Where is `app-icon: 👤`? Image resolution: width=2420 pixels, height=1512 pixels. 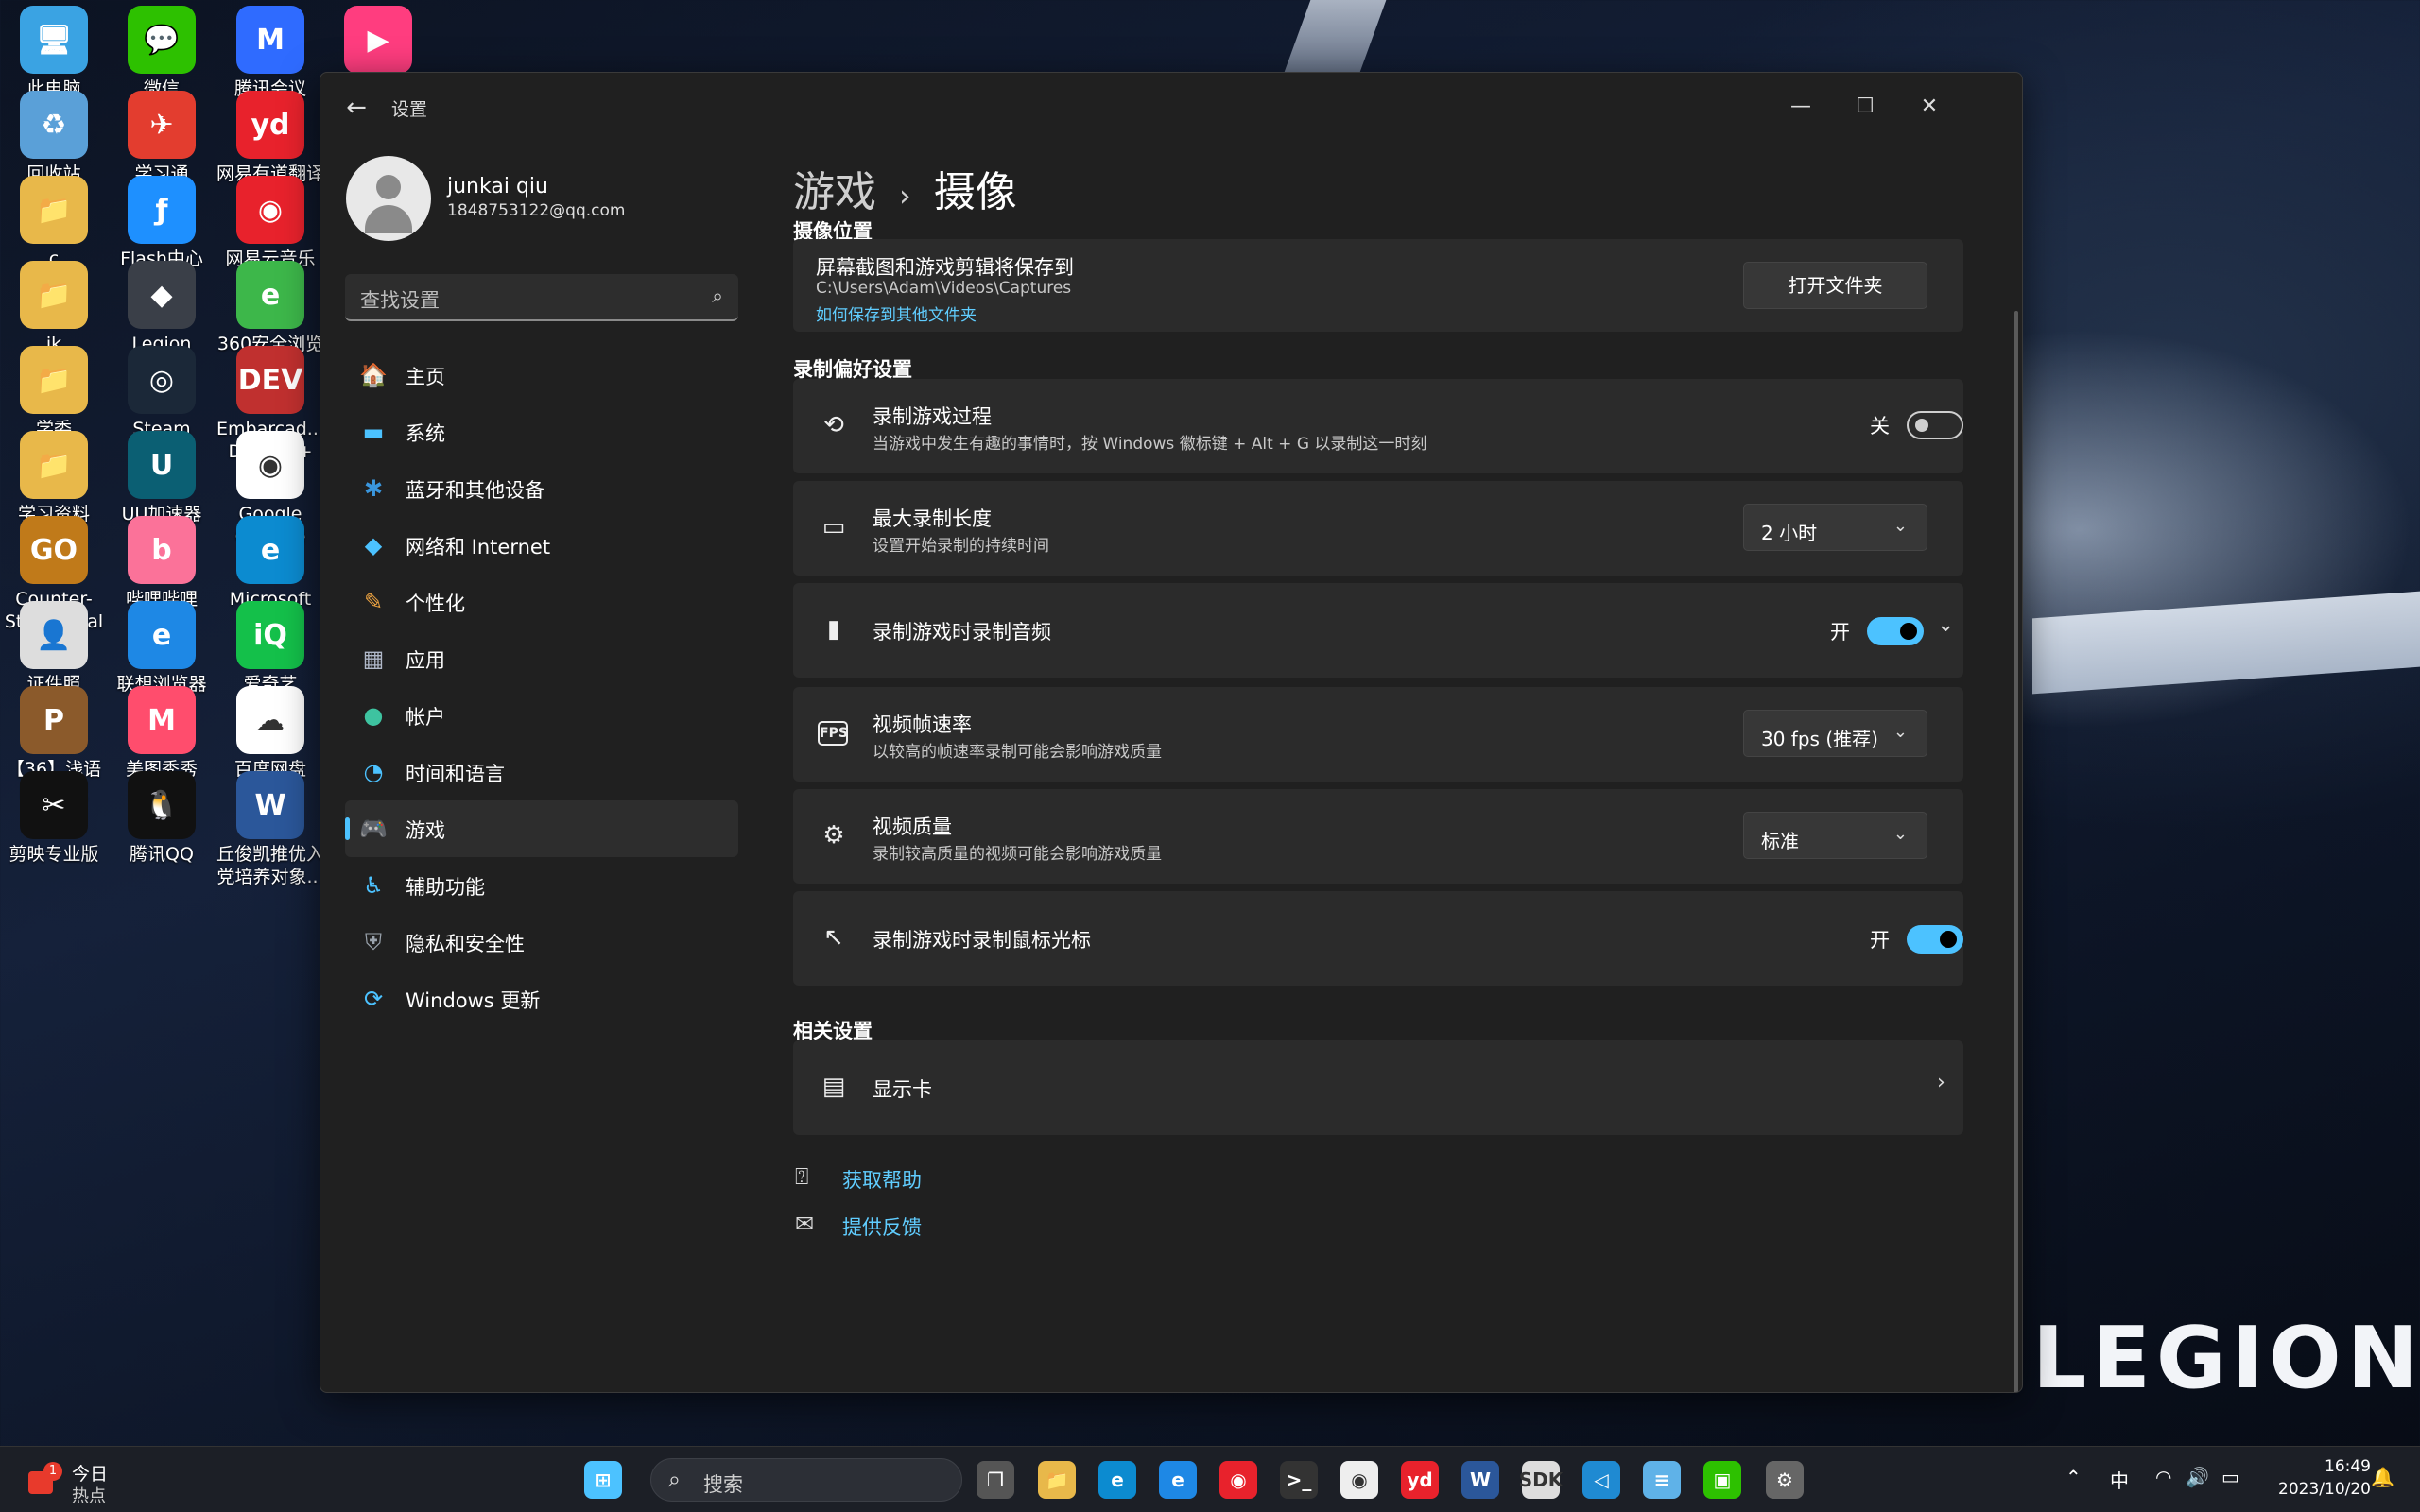
app-icon: 👤 is located at coordinates (54, 635).